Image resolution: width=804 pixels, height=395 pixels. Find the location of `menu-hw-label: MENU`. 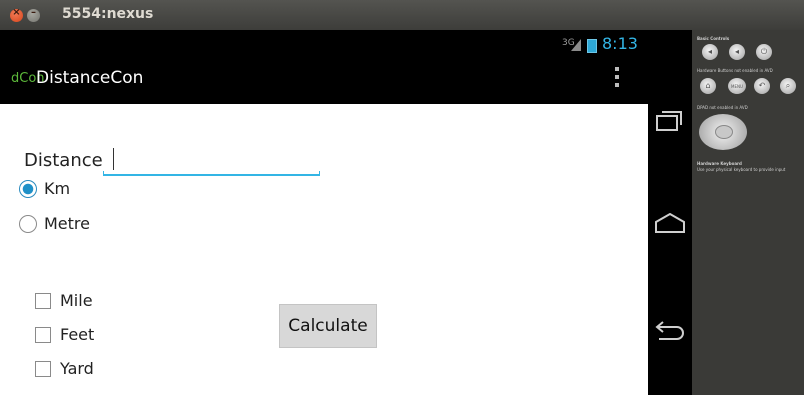

menu-hw-label: MENU is located at coordinates (737, 86).